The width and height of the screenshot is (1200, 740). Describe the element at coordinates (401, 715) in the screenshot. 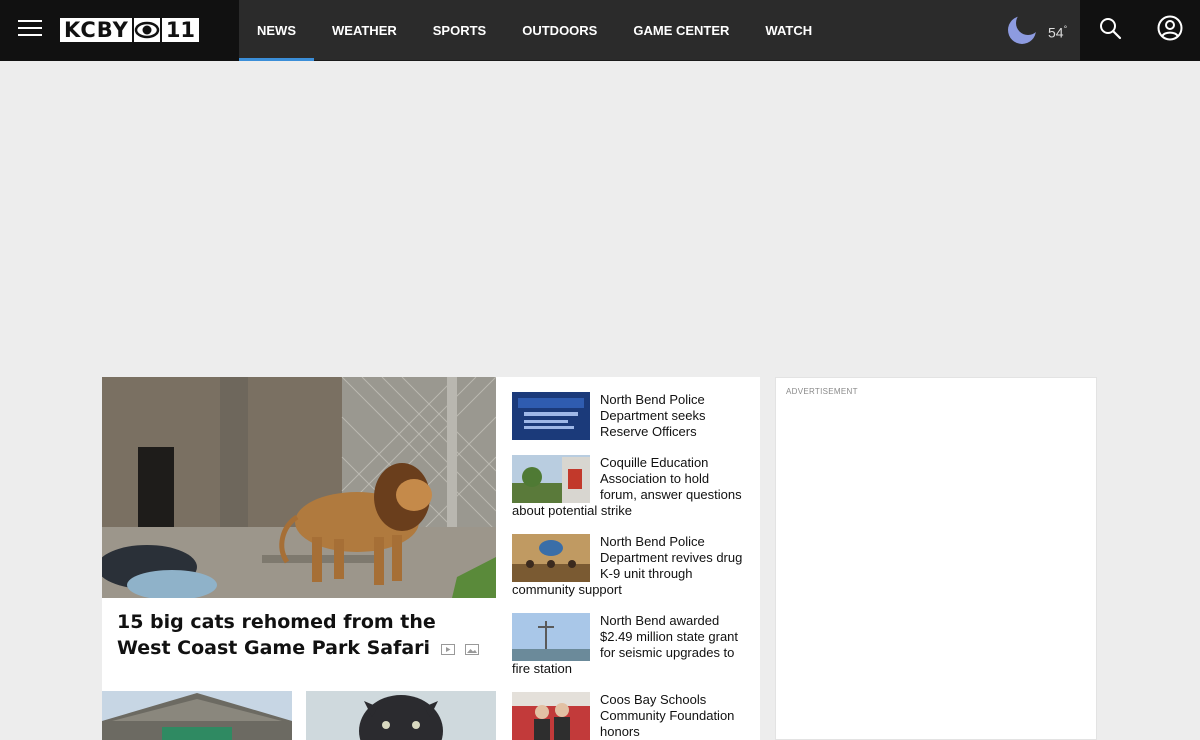

I see `story-thumbnail-panther` at that location.